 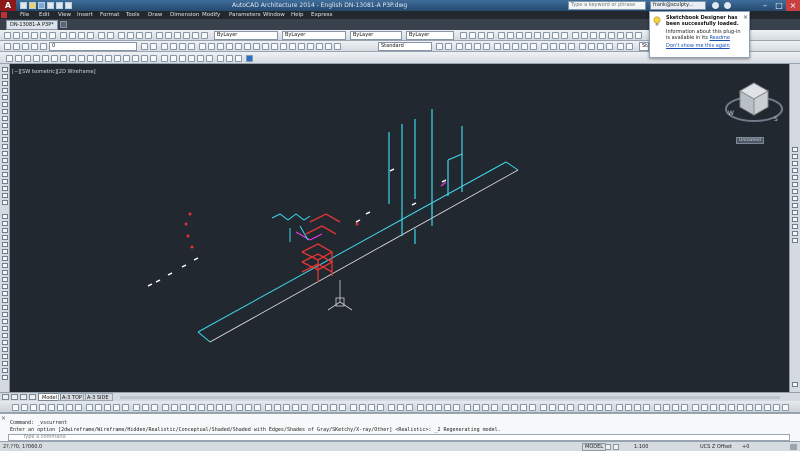 I want to click on help-icon, so click(x=727, y=5).